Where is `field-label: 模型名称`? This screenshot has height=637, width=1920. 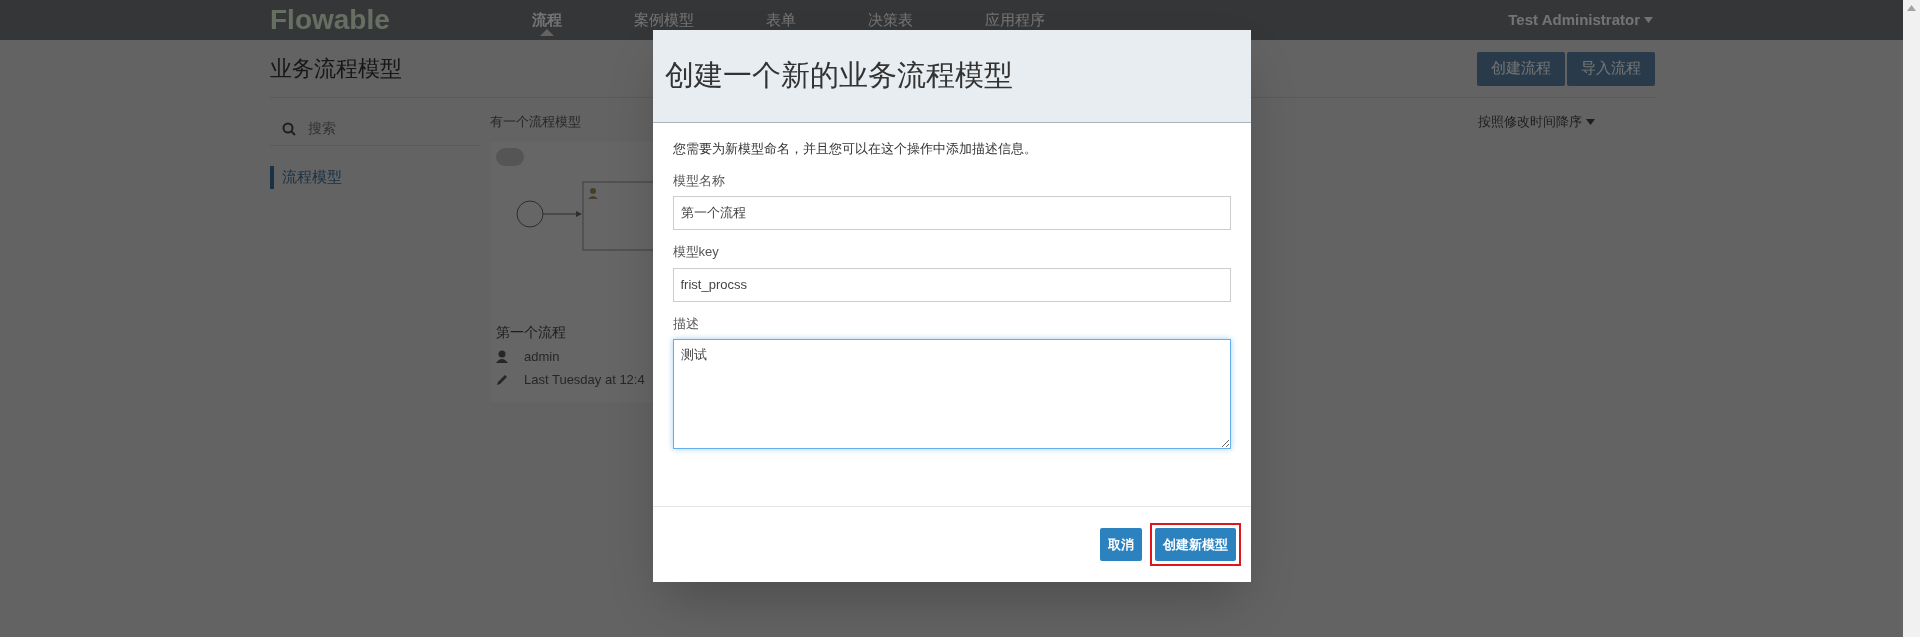
field-label: 模型名称 is located at coordinates (699, 180).